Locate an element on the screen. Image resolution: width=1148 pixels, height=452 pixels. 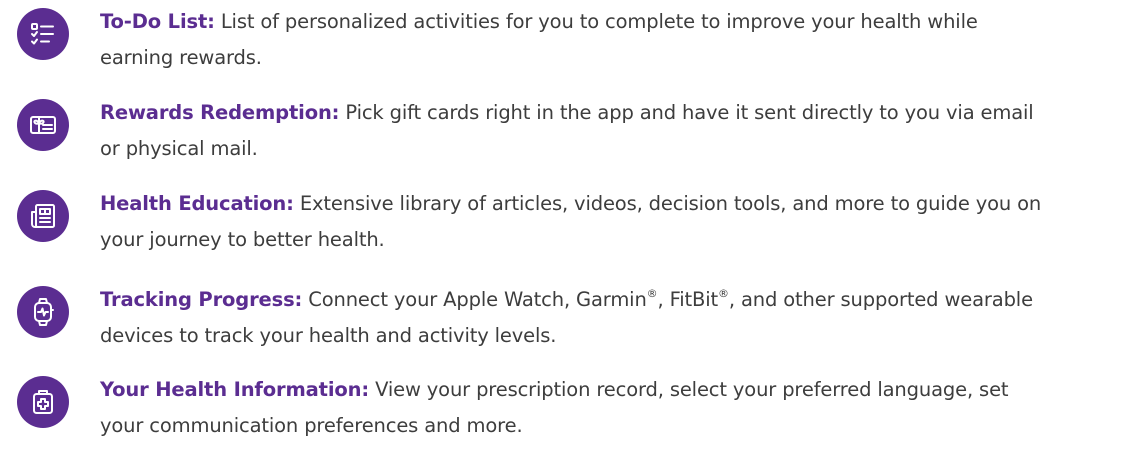
newspaper-icon is located at coordinates (43, 216).